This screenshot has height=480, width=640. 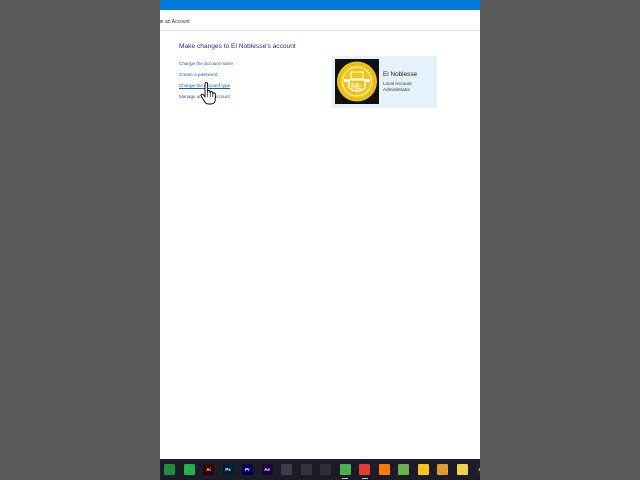 I want to click on breadcrumb: ge an Account, so click(x=320, y=22).